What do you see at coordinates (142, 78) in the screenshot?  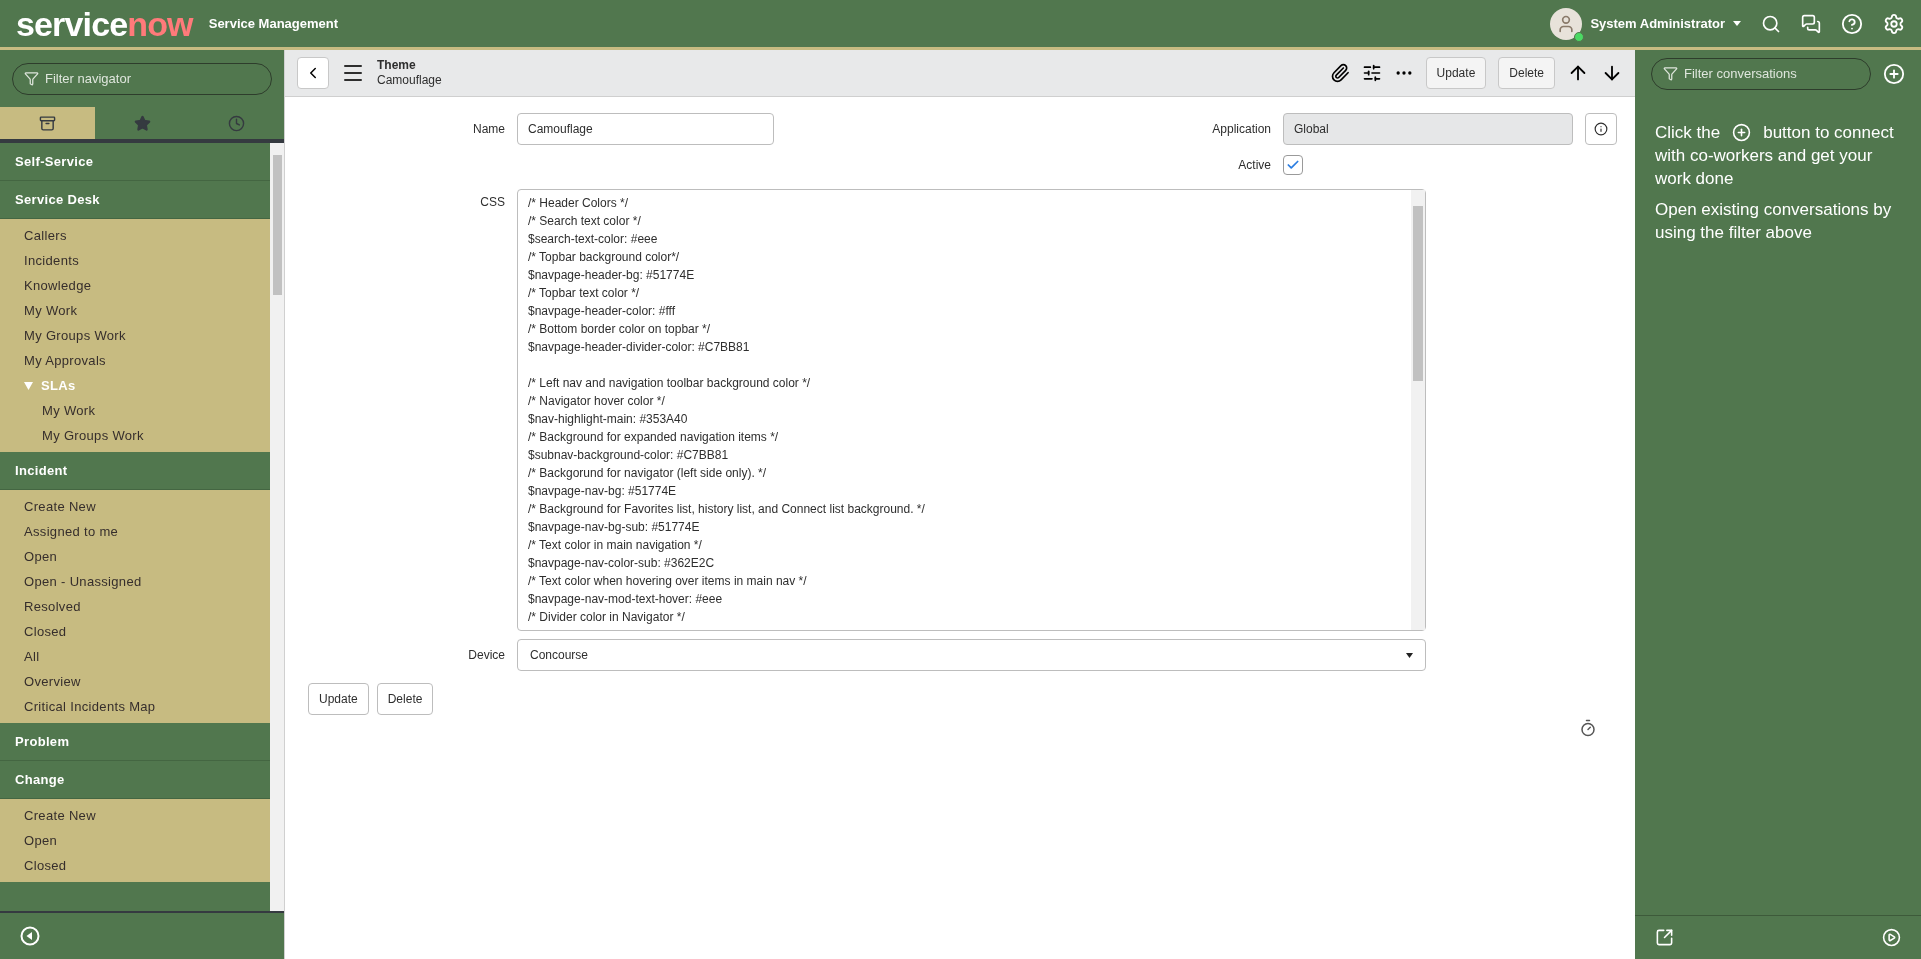 I see `filter-navigator-field: Filter navigator` at bounding box center [142, 78].